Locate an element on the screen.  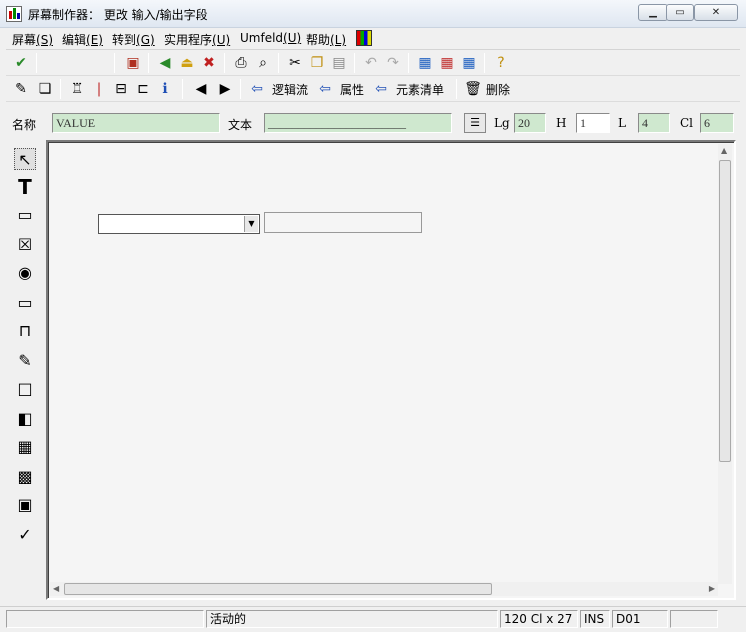
status-message is located at coordinates (105, 619).